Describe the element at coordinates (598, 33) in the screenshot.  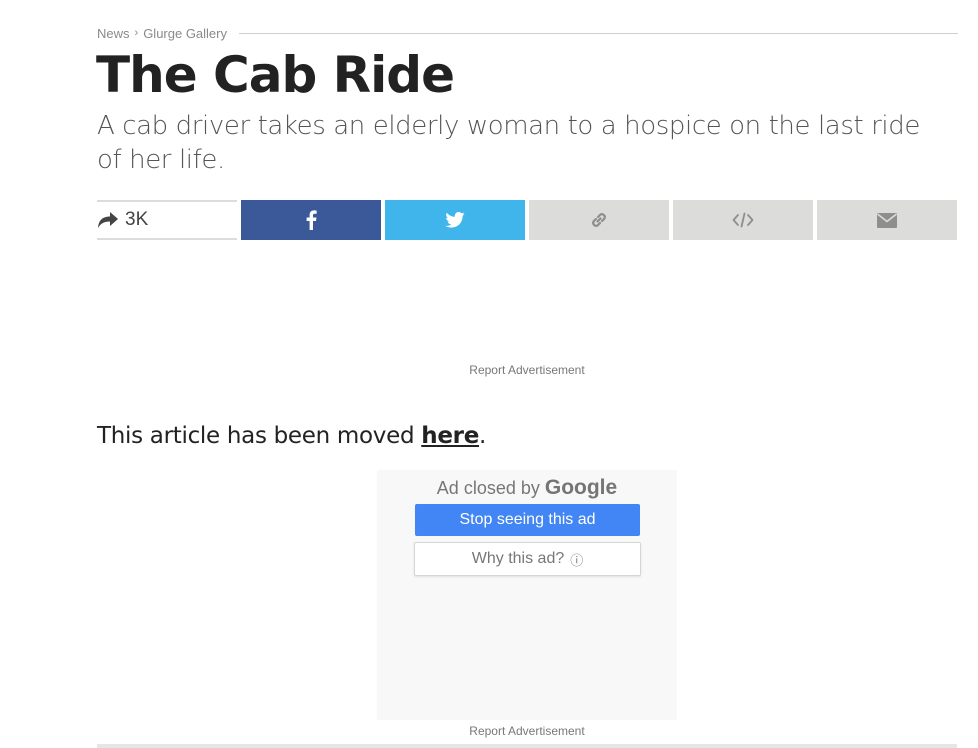
I see `breadcrumb-divider` at that location.